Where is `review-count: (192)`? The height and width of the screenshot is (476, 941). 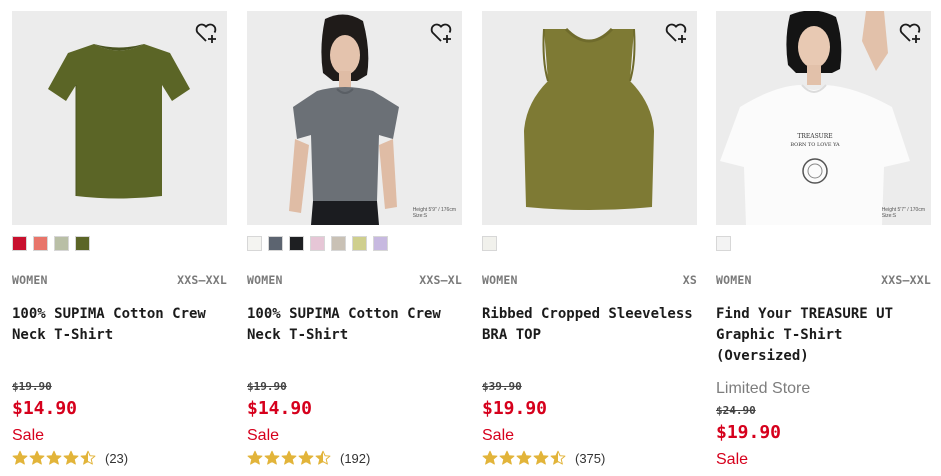 review-count: (192) is located at coordinates (355, 458).